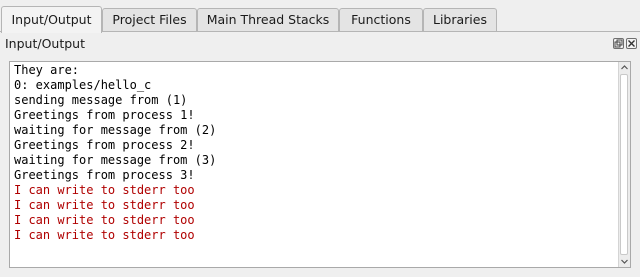 Image resolution: width=640 pixels, height=277 pixels. What do you see at coordinates (104, 175) in the screenshot?
I see `console-line-stdout: Greetings from process 3!` at bounding box center [104, 175].